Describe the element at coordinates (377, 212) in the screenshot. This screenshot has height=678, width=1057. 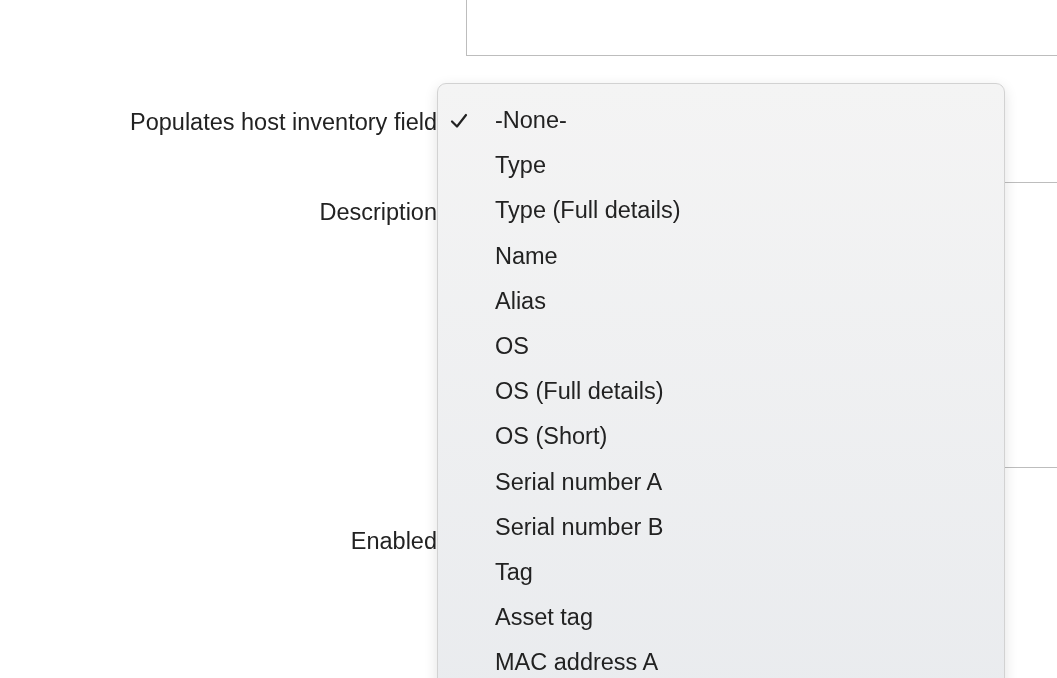
I see `field-label: Description` at that location.